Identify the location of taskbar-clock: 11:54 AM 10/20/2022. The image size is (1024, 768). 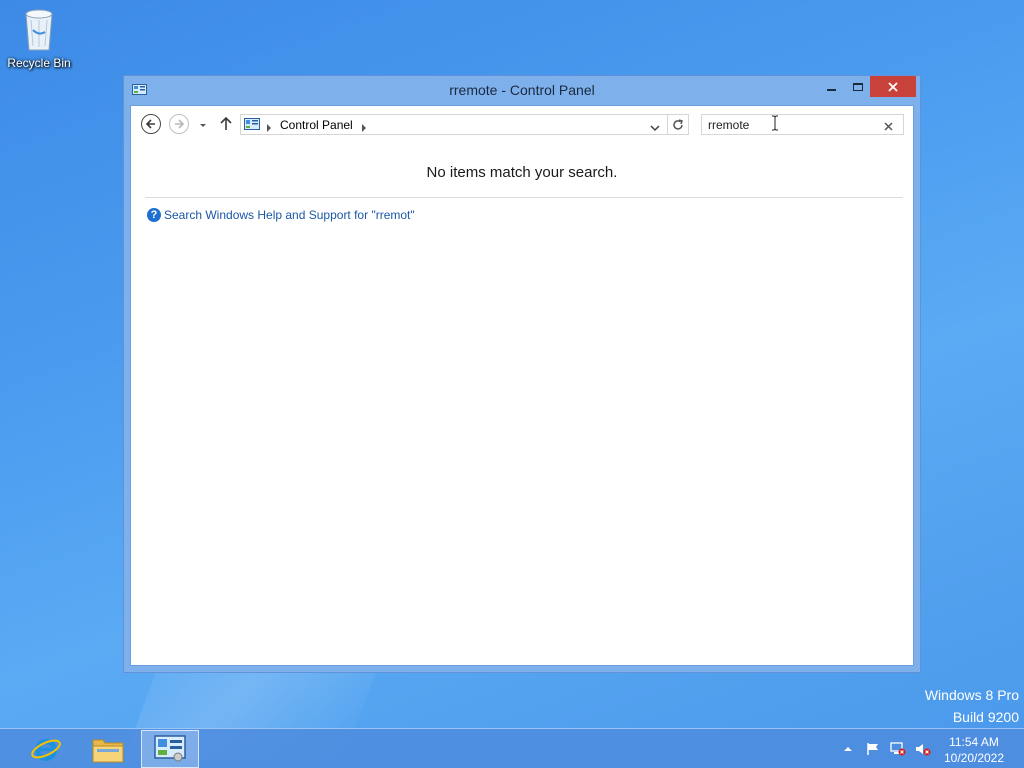
(974, 750).